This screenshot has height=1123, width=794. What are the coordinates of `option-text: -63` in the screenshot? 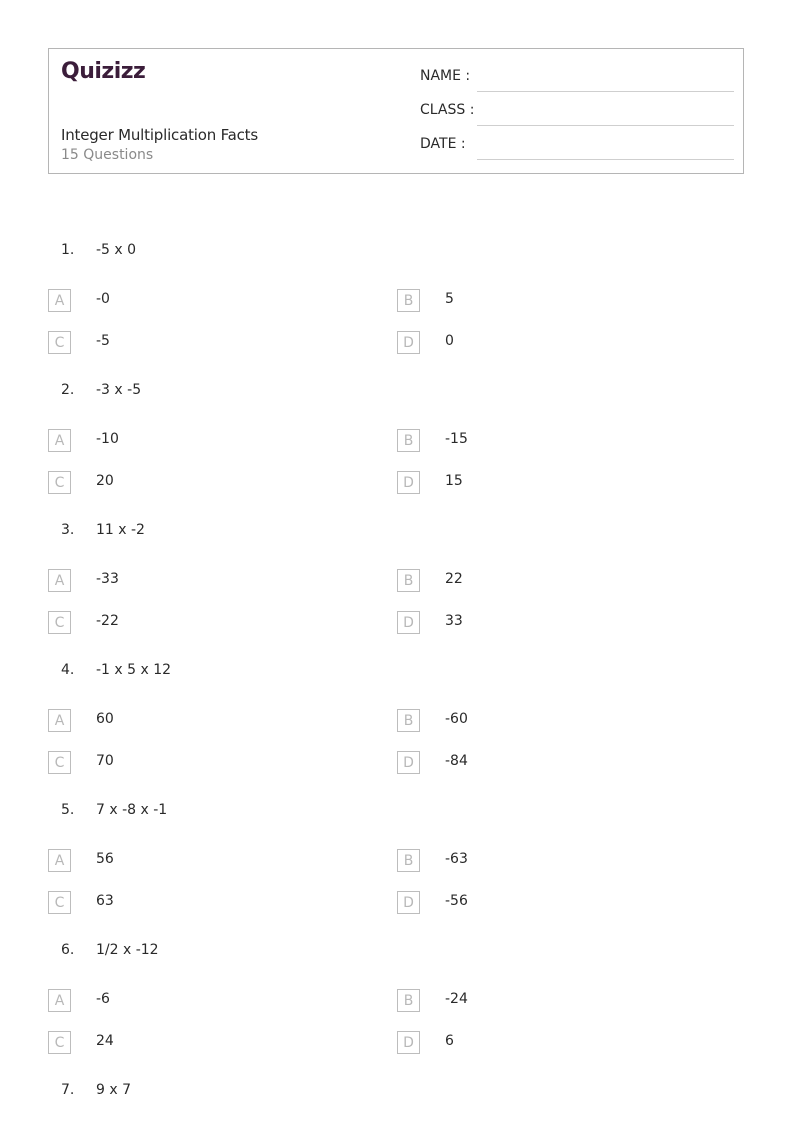 It's located at (456, 859).